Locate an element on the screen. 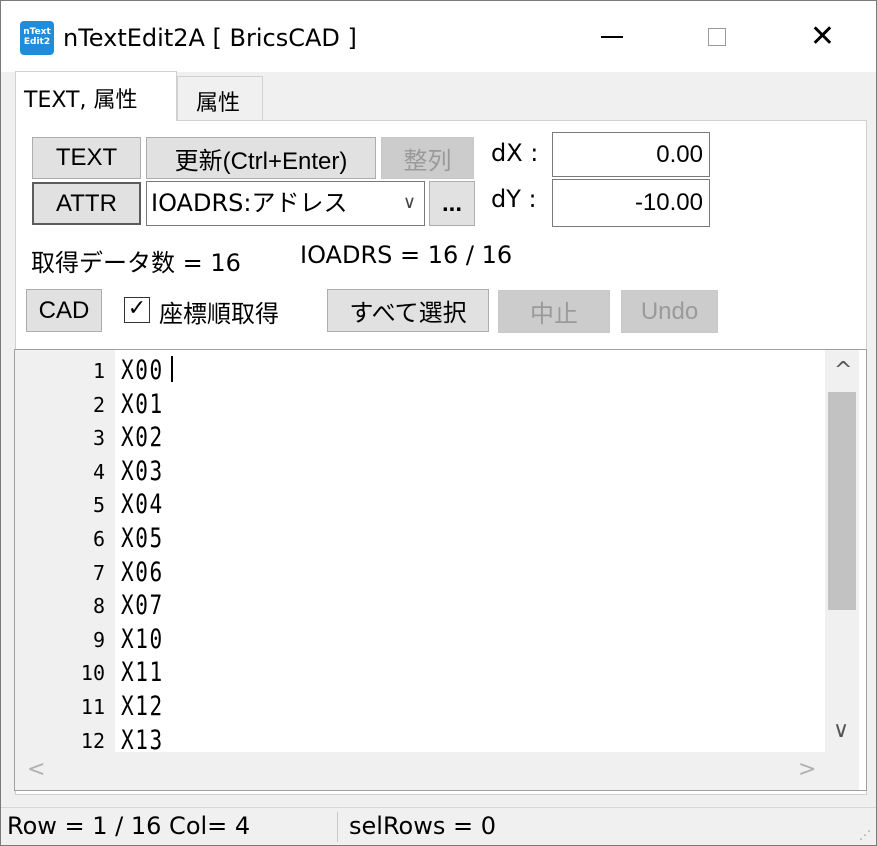  line-number: 10 is located at coordinates (92, 673).